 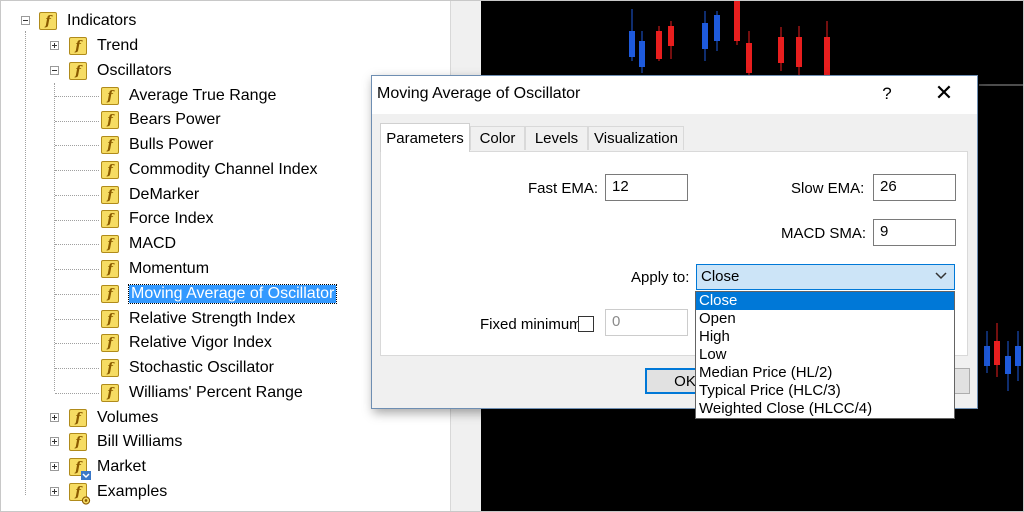 I want to click on tree-item-demarker: f DeMarker, so click(x=150, y=195).